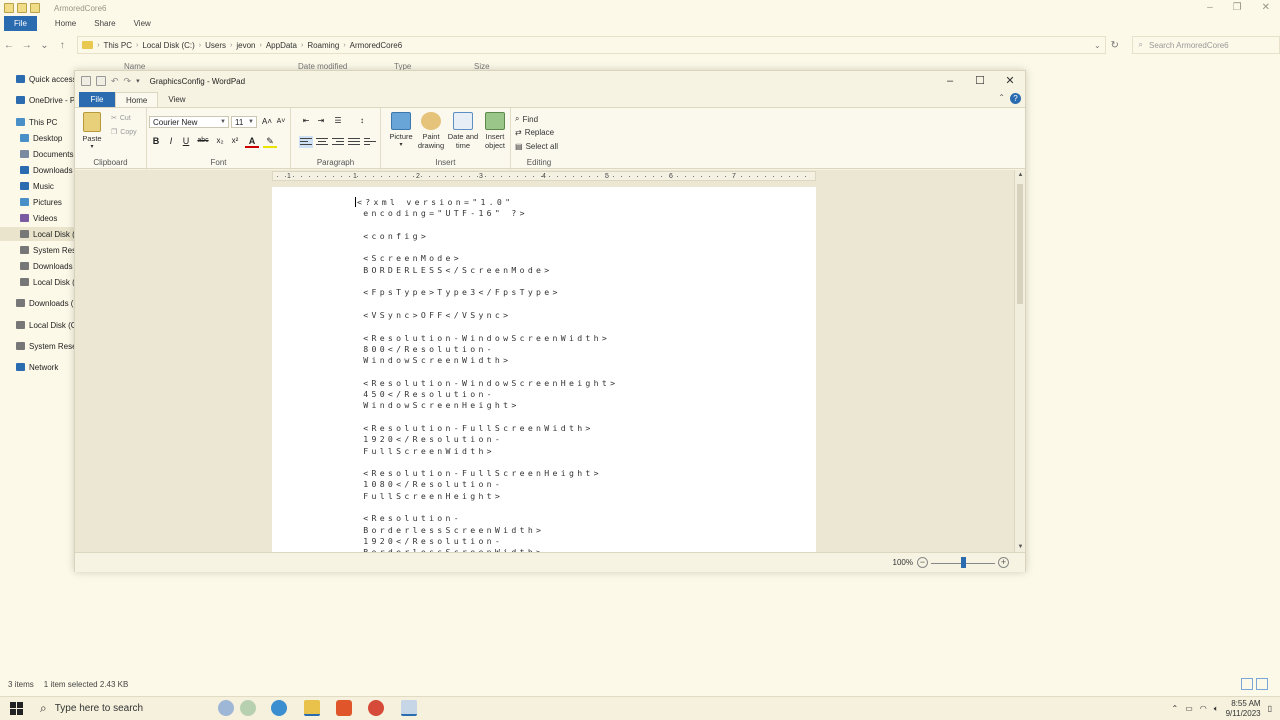  I want to click on breadcrumb-jevon: jevon, so click(245, 45).